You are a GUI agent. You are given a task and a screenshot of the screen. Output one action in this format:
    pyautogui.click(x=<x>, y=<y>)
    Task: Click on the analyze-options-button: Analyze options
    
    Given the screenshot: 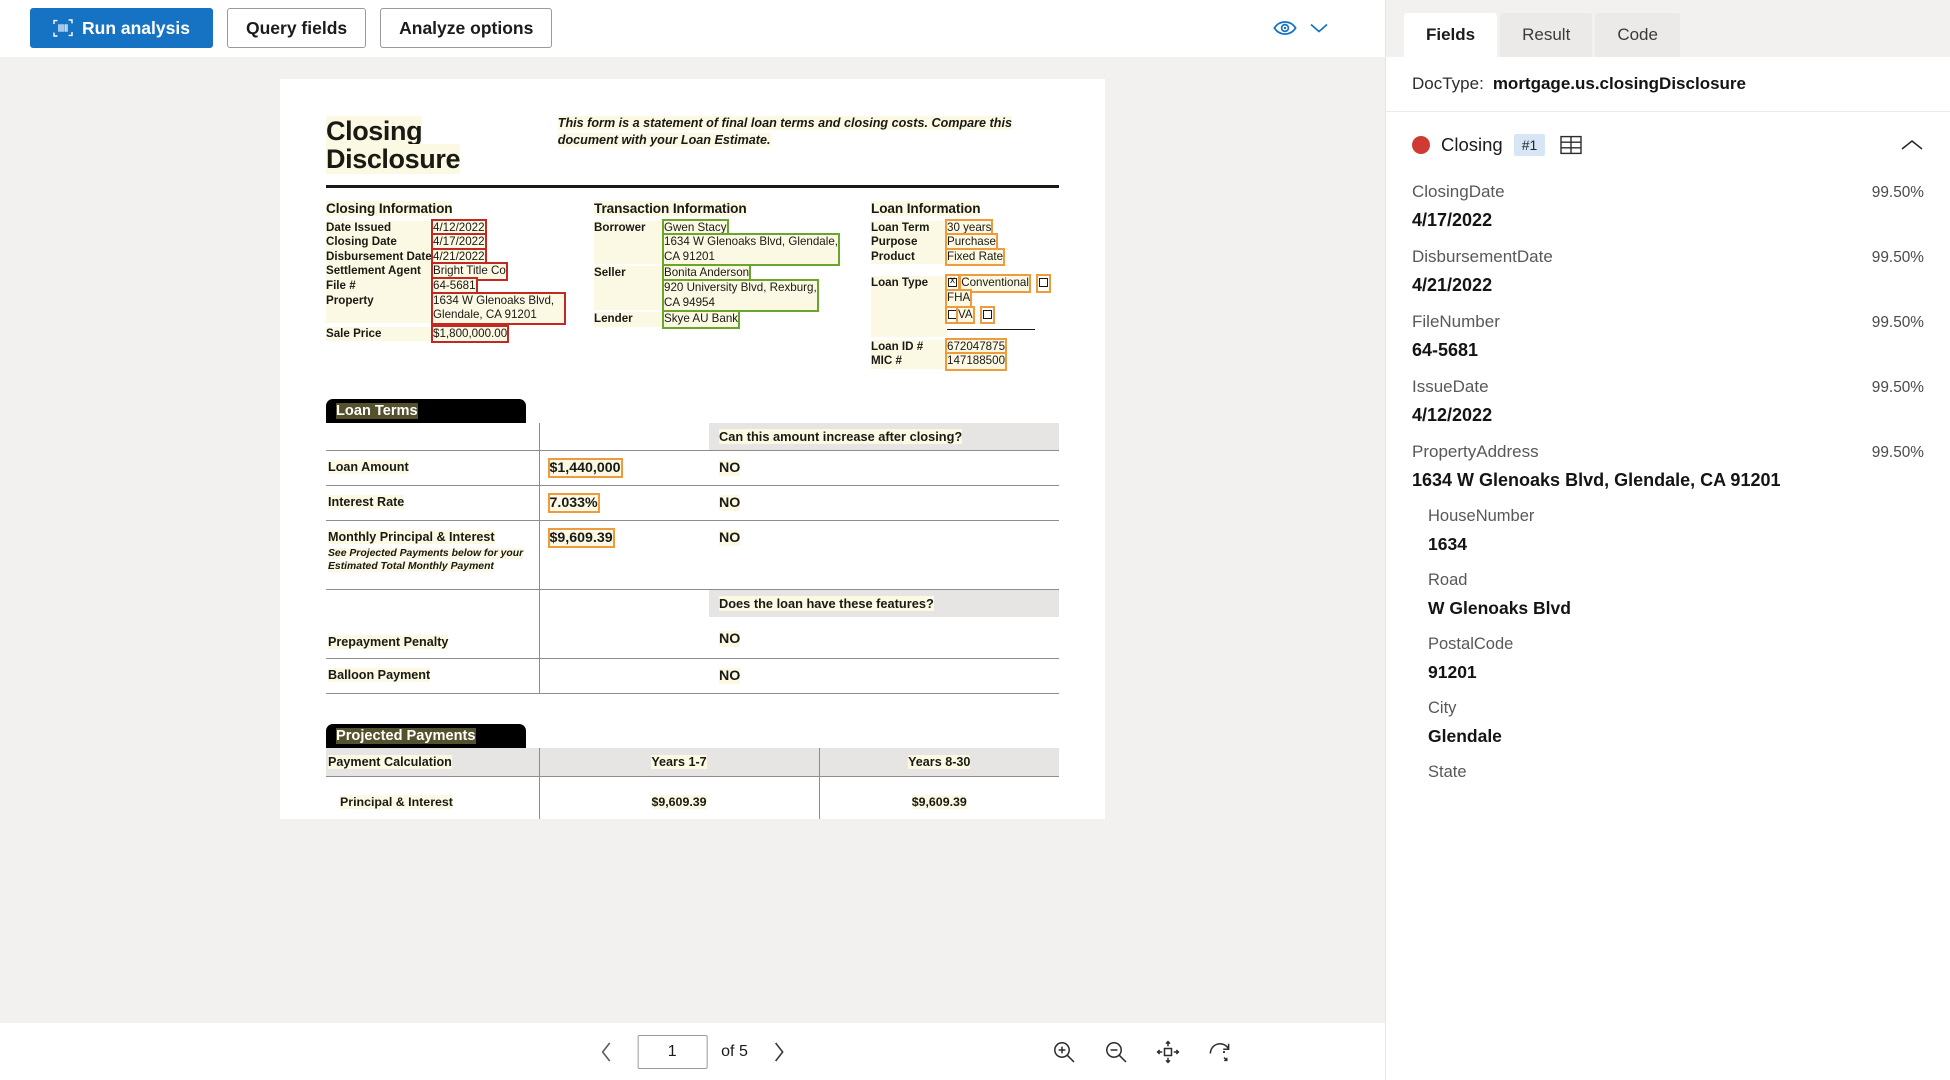 What is the action you would take?
    pyautogui.click(x=466, y=28)
    